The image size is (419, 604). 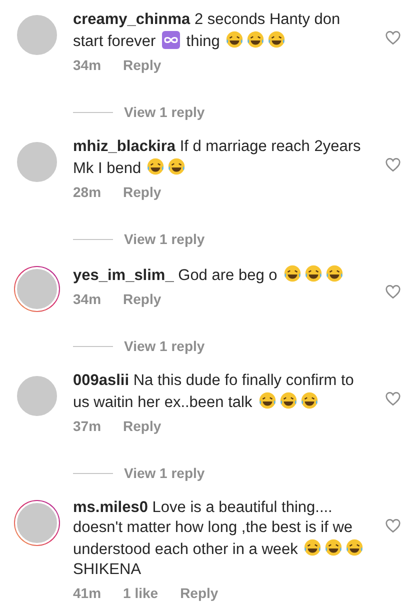 I want to click on comment-time: 41m, so click(x=87, y=593).